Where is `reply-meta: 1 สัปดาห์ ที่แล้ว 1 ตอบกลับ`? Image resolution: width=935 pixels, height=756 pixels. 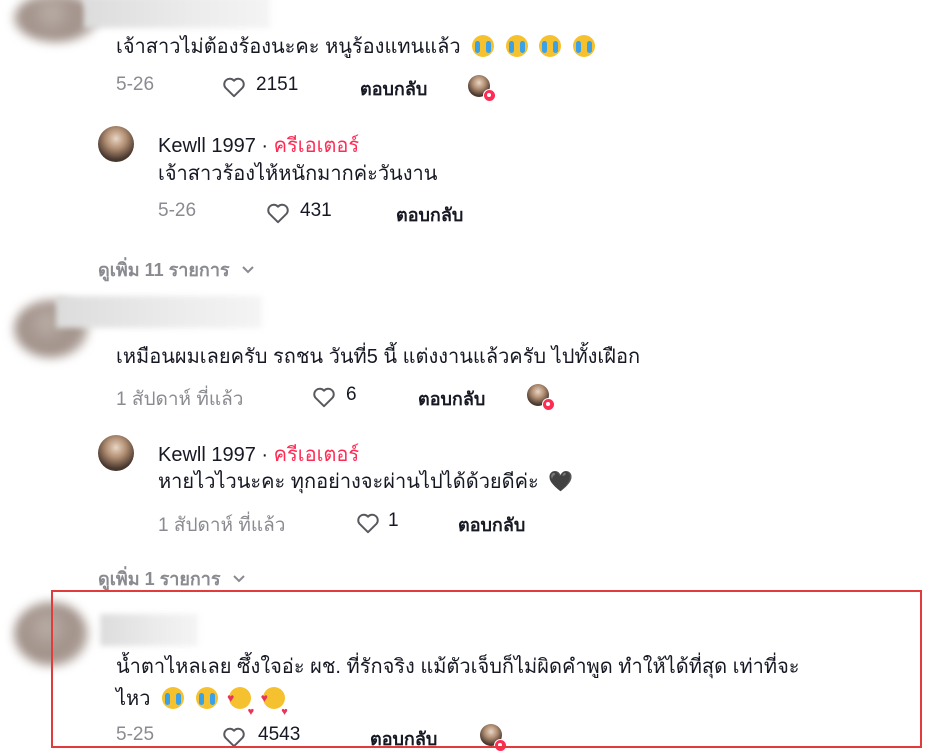 reply-meta: 1 สัปดาห์ ที่แล้ว 1 ตอบกลับ is located at coordinates (358, 523).